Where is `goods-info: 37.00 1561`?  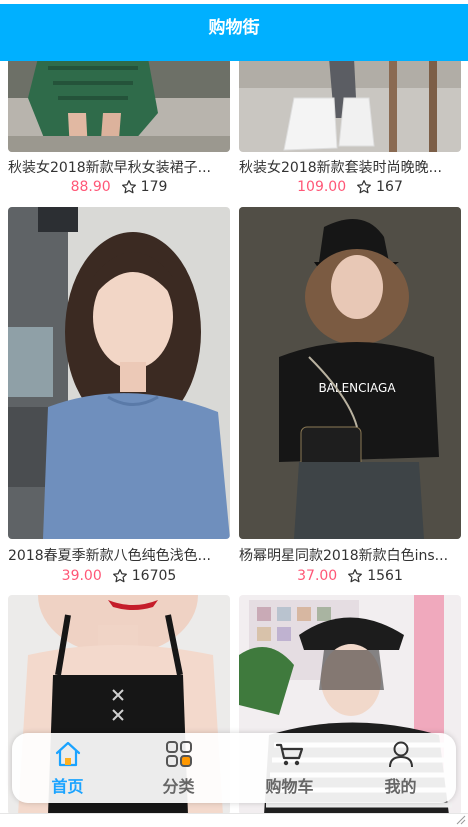 goods-info: 37.00 1561 is located at coordinates (350, 576).